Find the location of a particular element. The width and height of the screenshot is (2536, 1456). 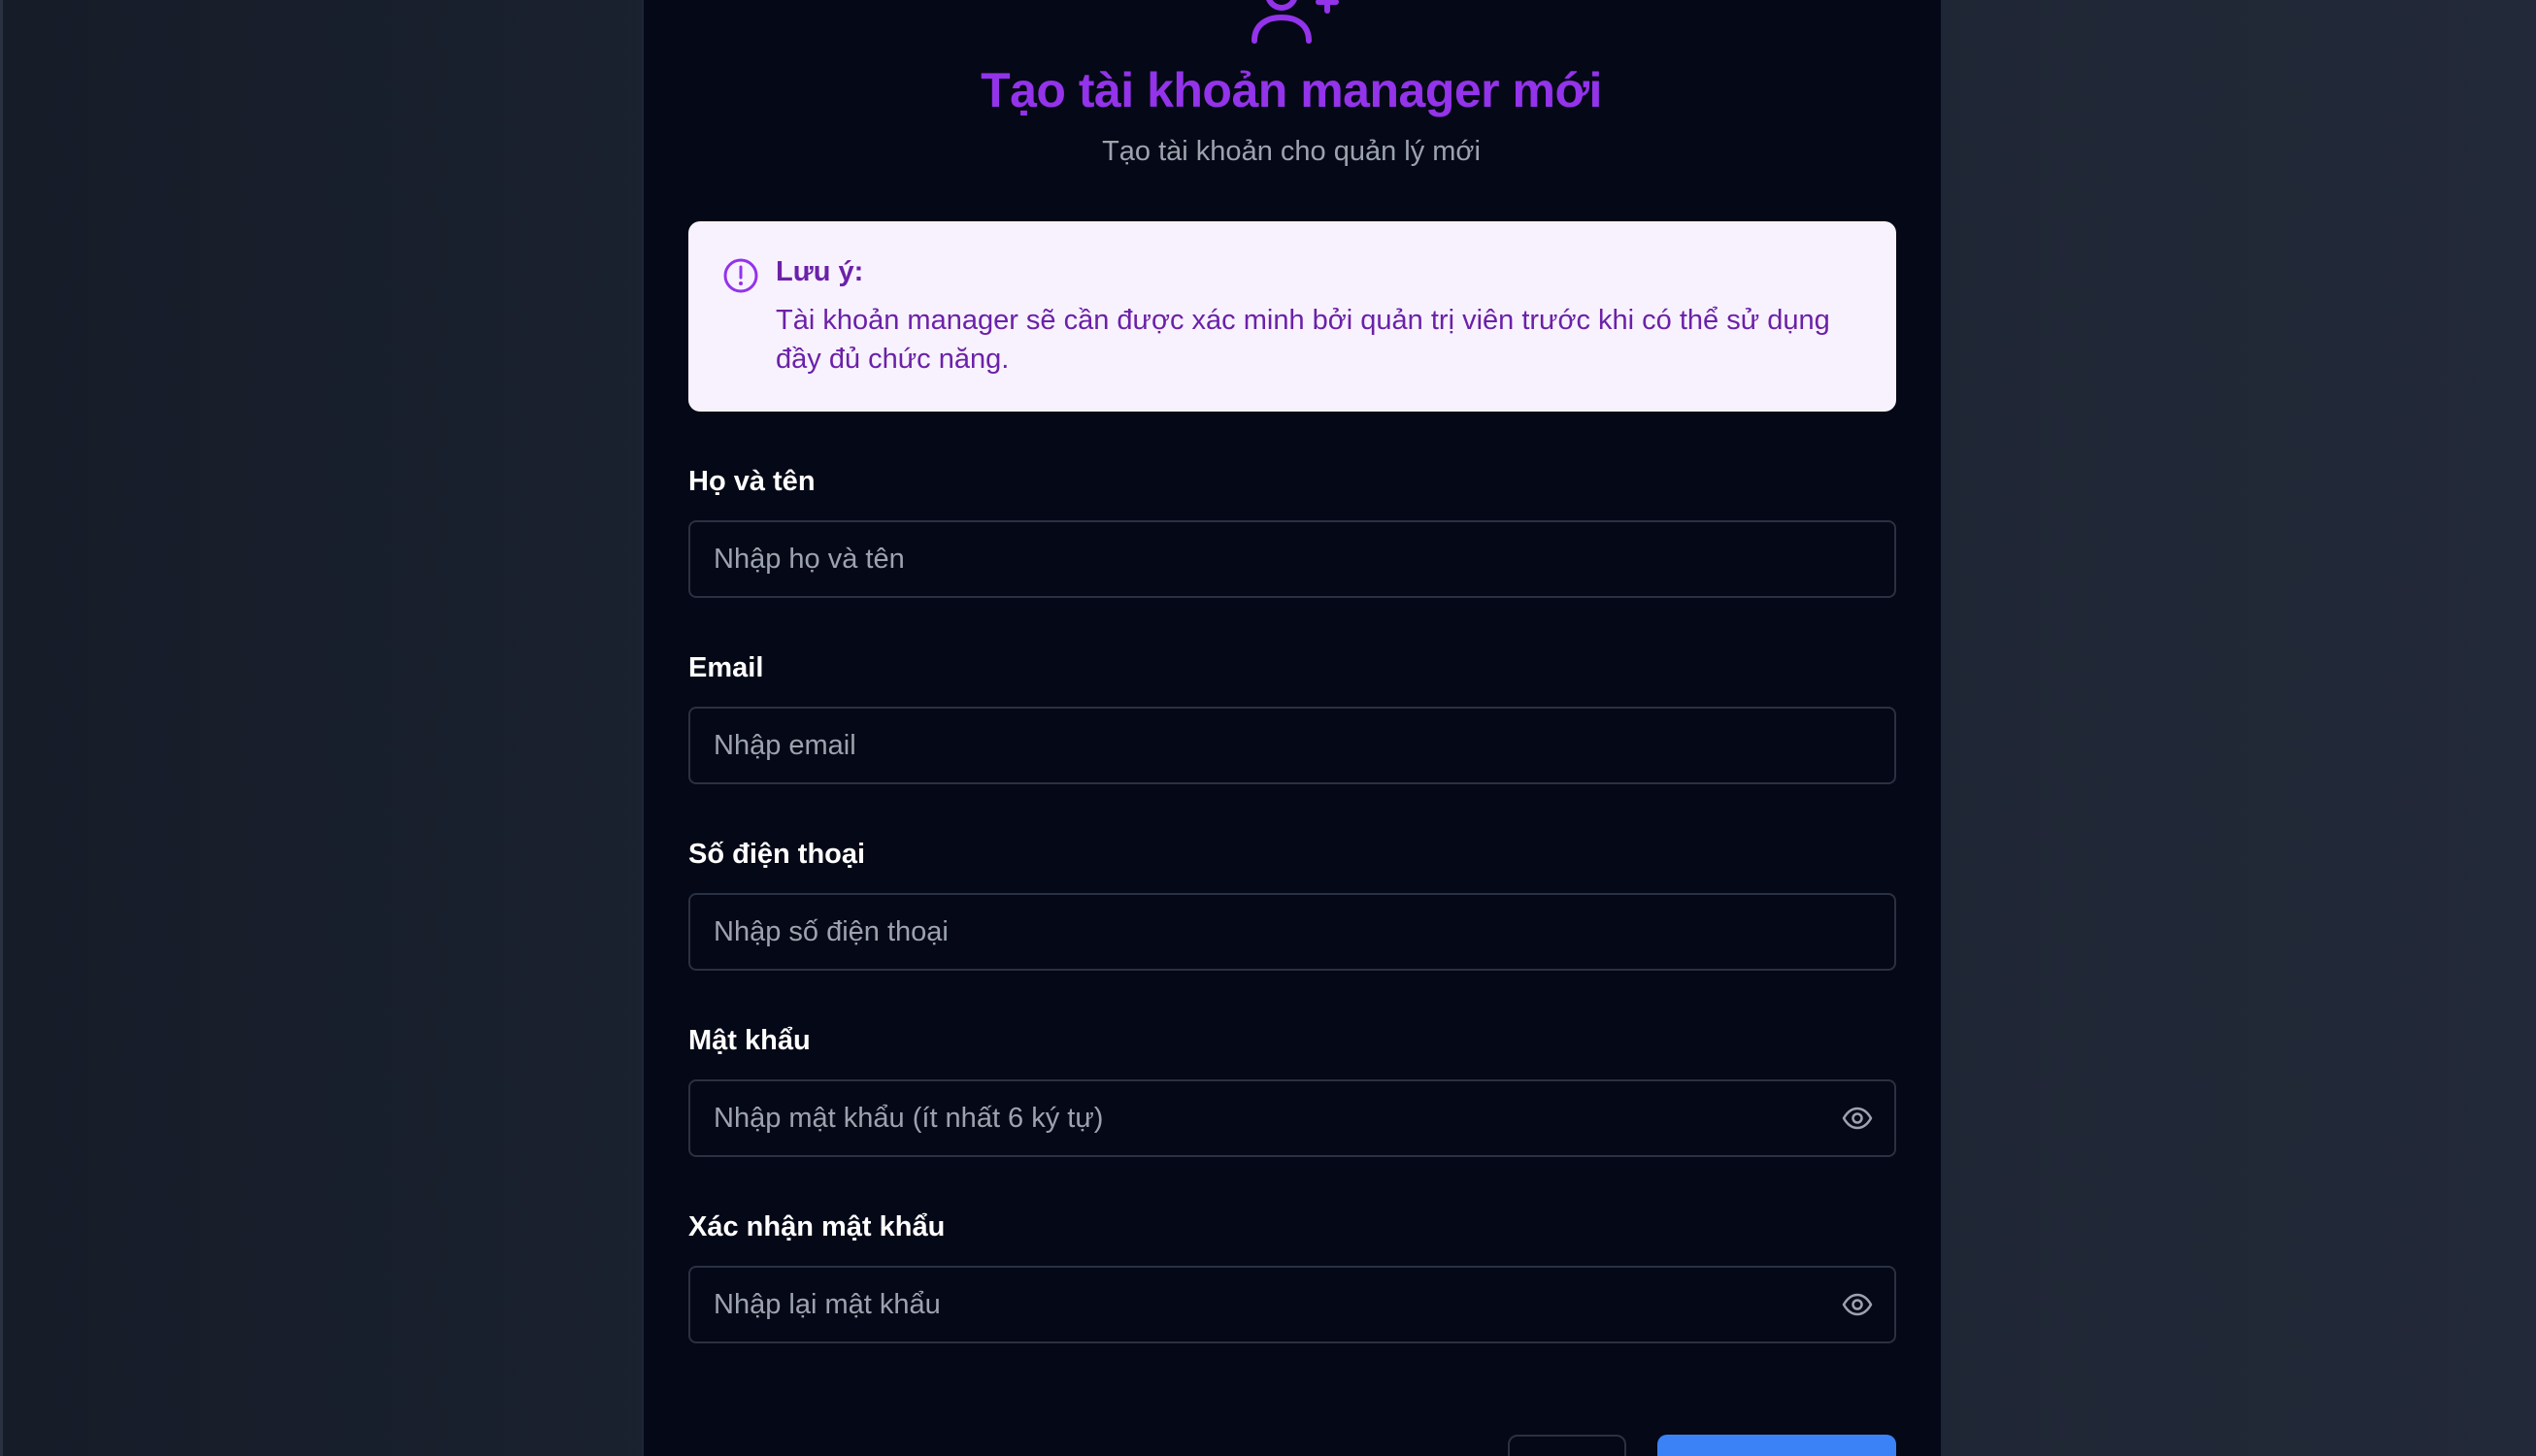

password-label: Mật khẩu is located at coordinates (749, 1040).